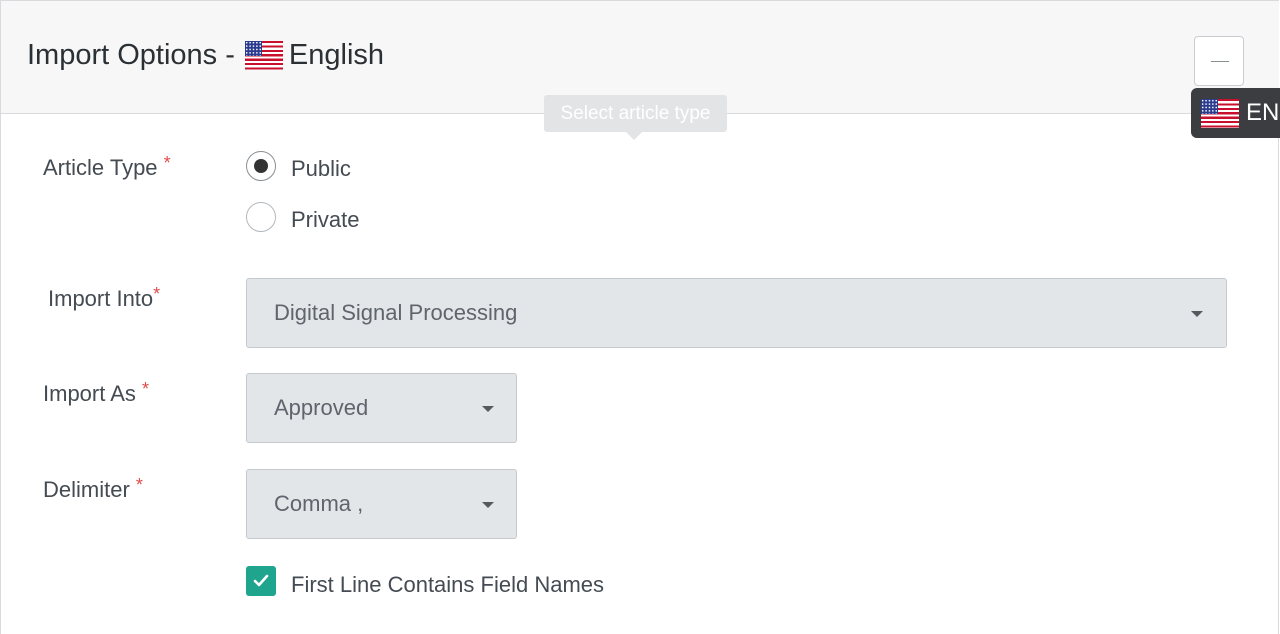 The width and height of the screenshot is (1280, 634). What do you see at coordinates (336, 55) in the screenshot?
I see `title-language: English` at bounding box center [336, 55].